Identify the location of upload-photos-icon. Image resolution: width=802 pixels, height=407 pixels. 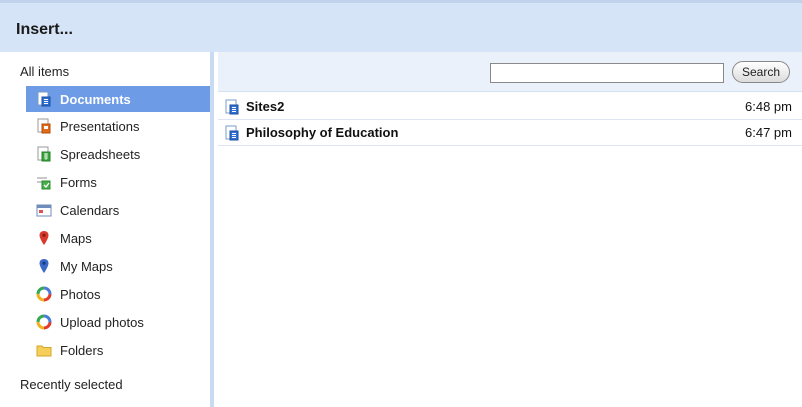
(44, 322).